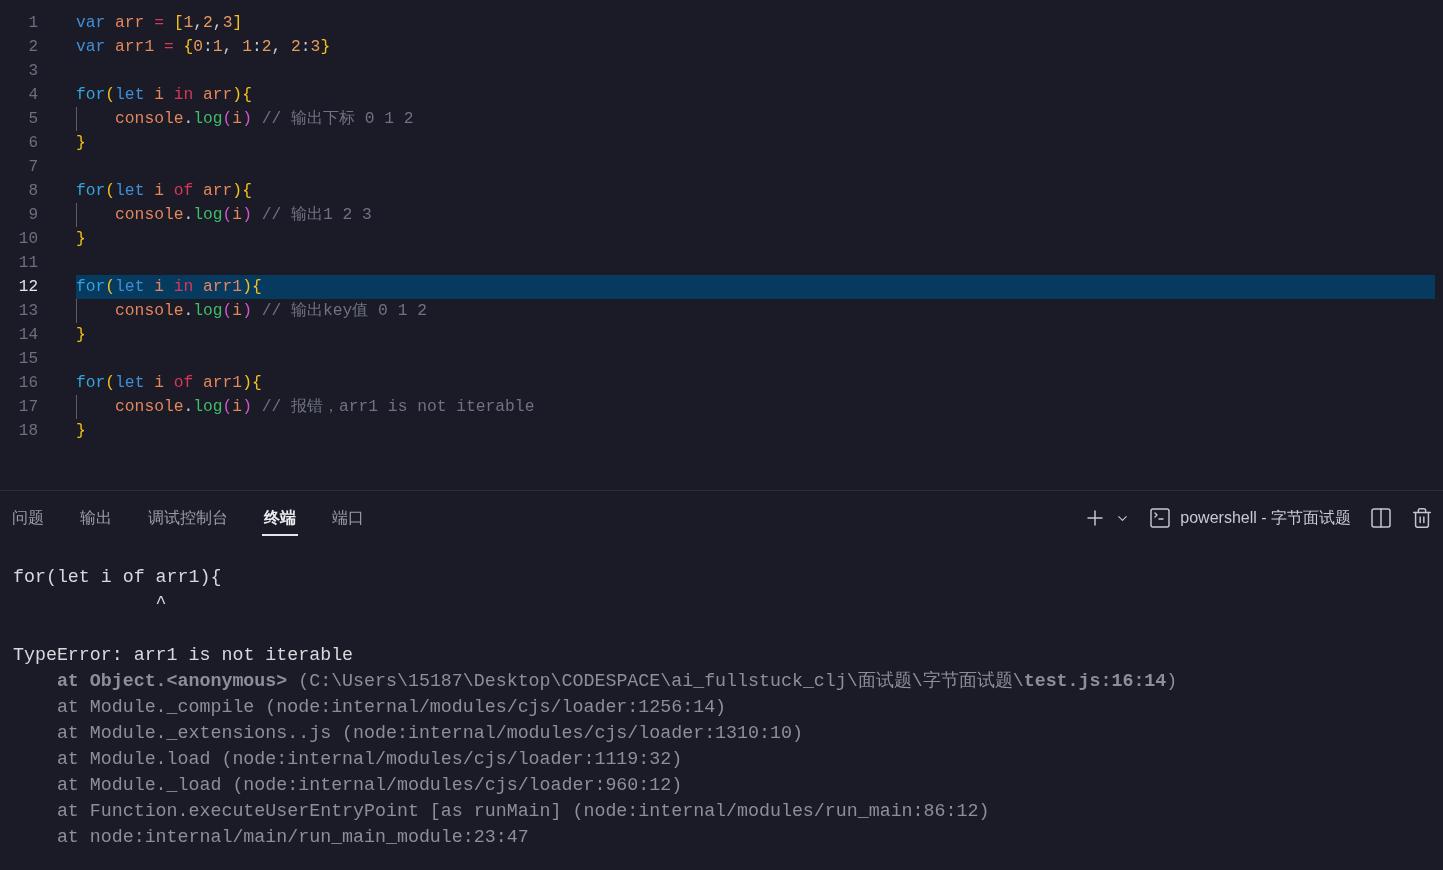  I want to click on line-number: 1, so click(32, 23).